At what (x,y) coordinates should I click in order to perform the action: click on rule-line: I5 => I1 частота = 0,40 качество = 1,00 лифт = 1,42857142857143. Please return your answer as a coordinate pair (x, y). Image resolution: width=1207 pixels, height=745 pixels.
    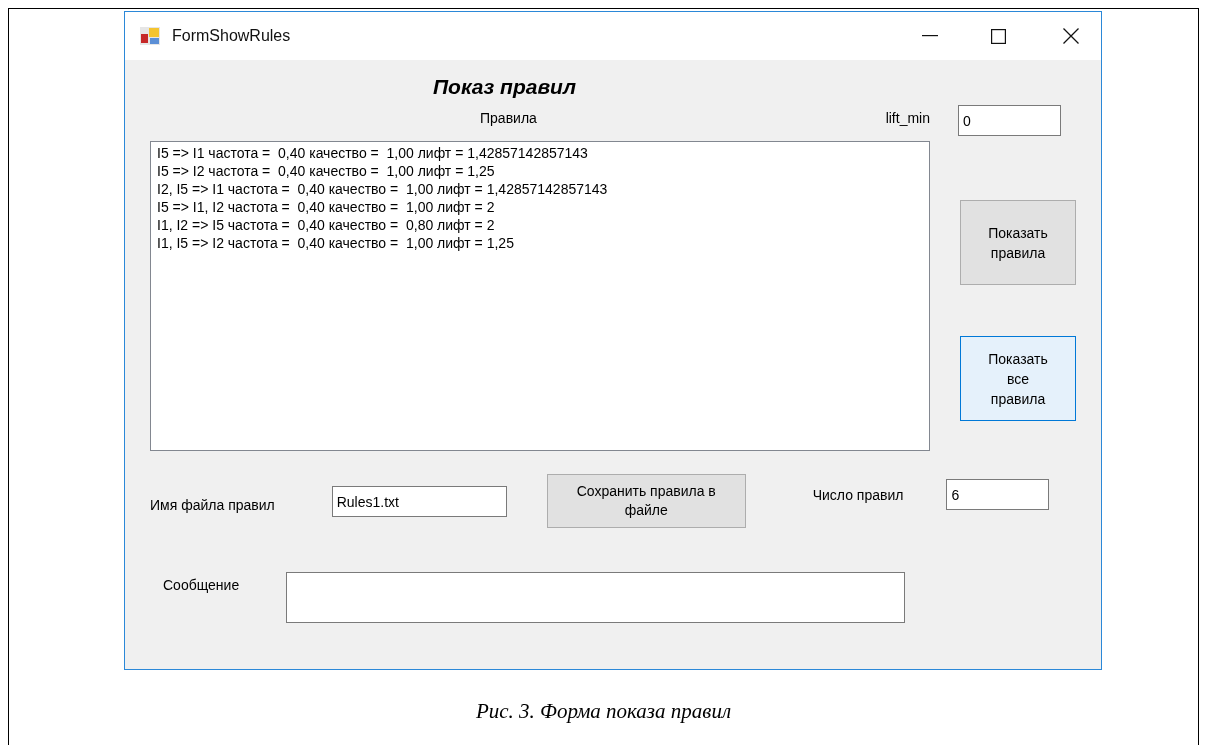
    Looking at the image, I should click on (372, 153).